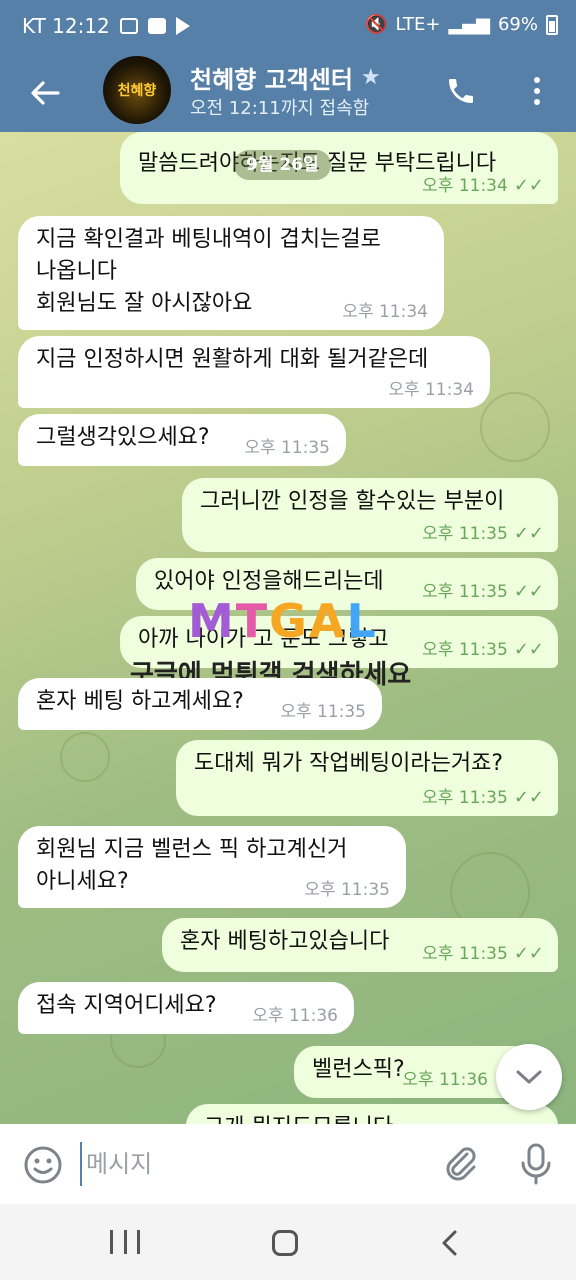  I want to click on back-button, so click(45, 93).